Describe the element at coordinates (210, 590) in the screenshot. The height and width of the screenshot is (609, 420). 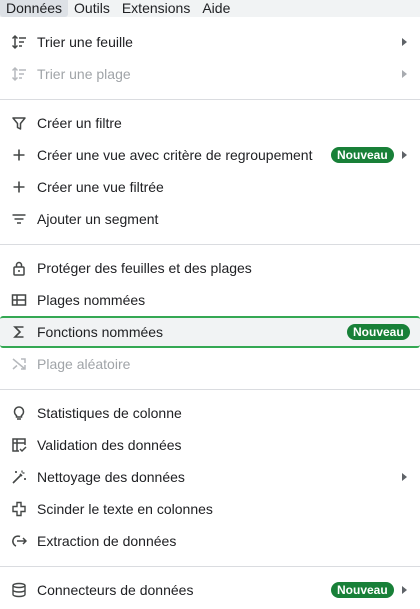
I see `menu-item-data-connectors: Connecteurs de données Nouveau` at that location.